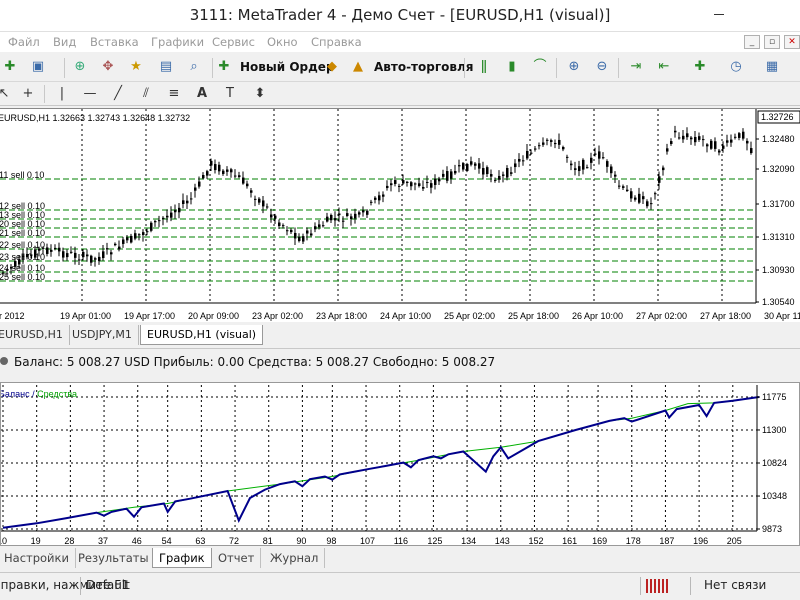  What do you see at coordinates (332, 67) in the screenshot?
I see `expert-advisor-icon: ◆` at bounding box center [332, 67].